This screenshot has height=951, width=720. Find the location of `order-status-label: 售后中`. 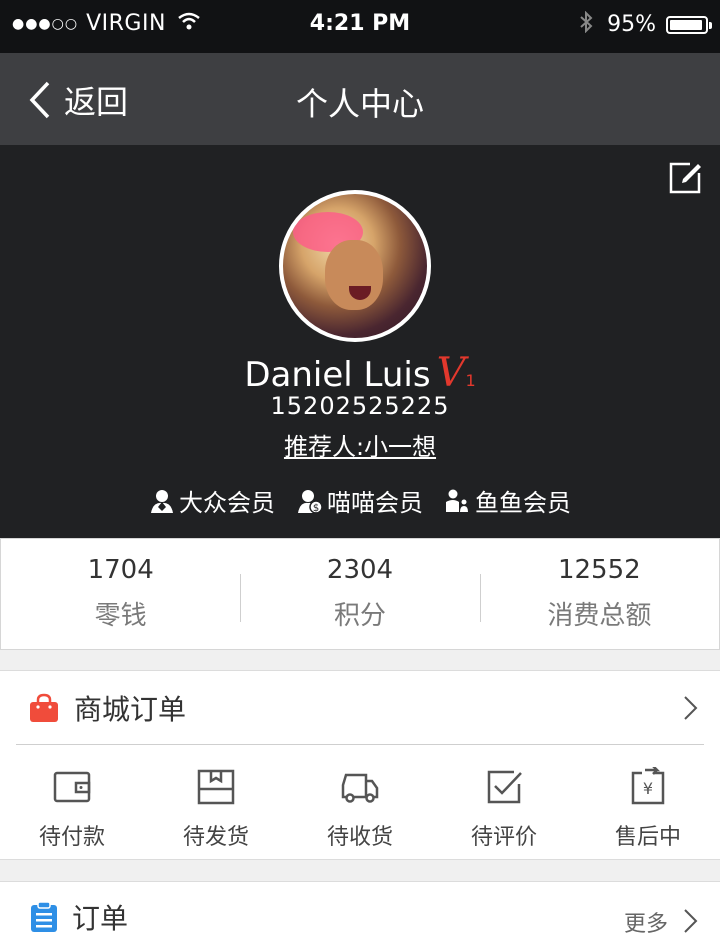

order-status-label: 售后中 is located at coordinates (647, 837).